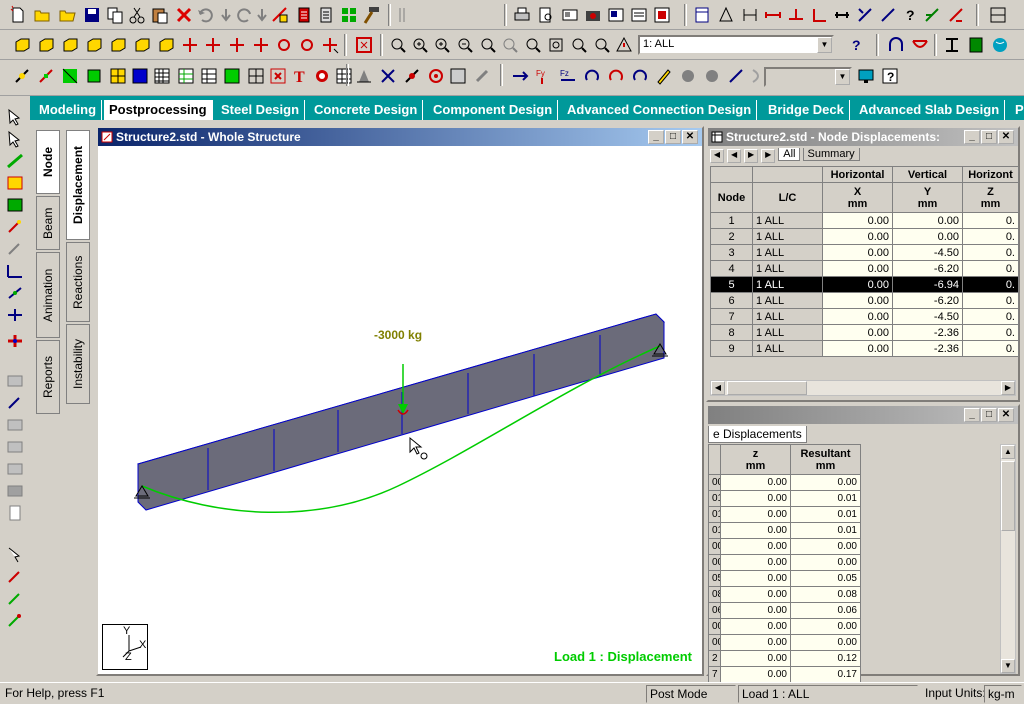 The height and width of the screenshot is (704, 1024). I want to click on prev-sheet-icon: ◀, so click(734, 156).